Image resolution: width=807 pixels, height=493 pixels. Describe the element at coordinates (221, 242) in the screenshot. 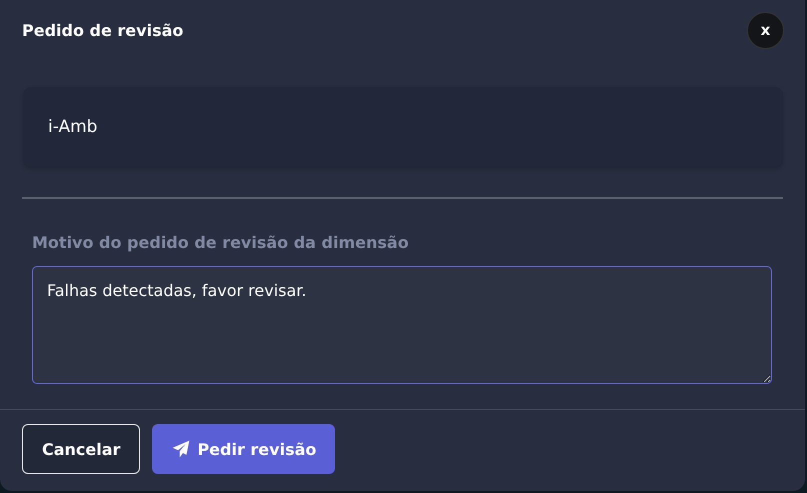

I see `field-label: Motivo do pedido de revisão da dimensão` at that location.